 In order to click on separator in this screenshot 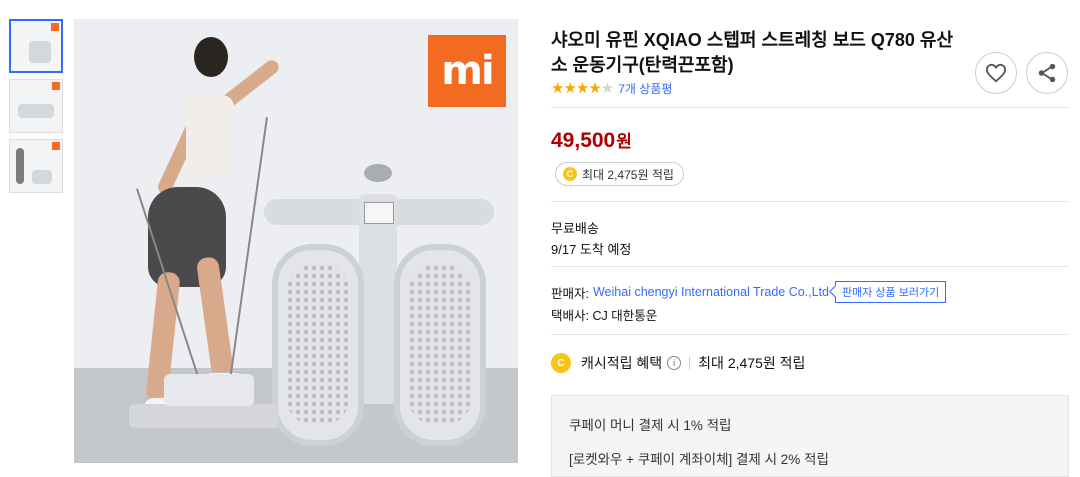, I will do `click(690, 363)`.